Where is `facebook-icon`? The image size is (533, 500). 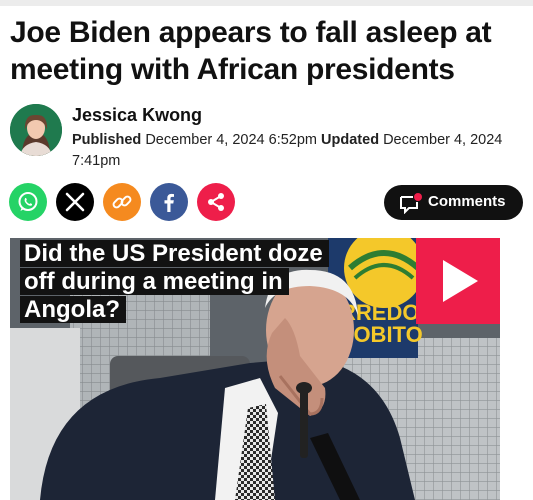
facebook-icon is located at coordinates (169, 202).